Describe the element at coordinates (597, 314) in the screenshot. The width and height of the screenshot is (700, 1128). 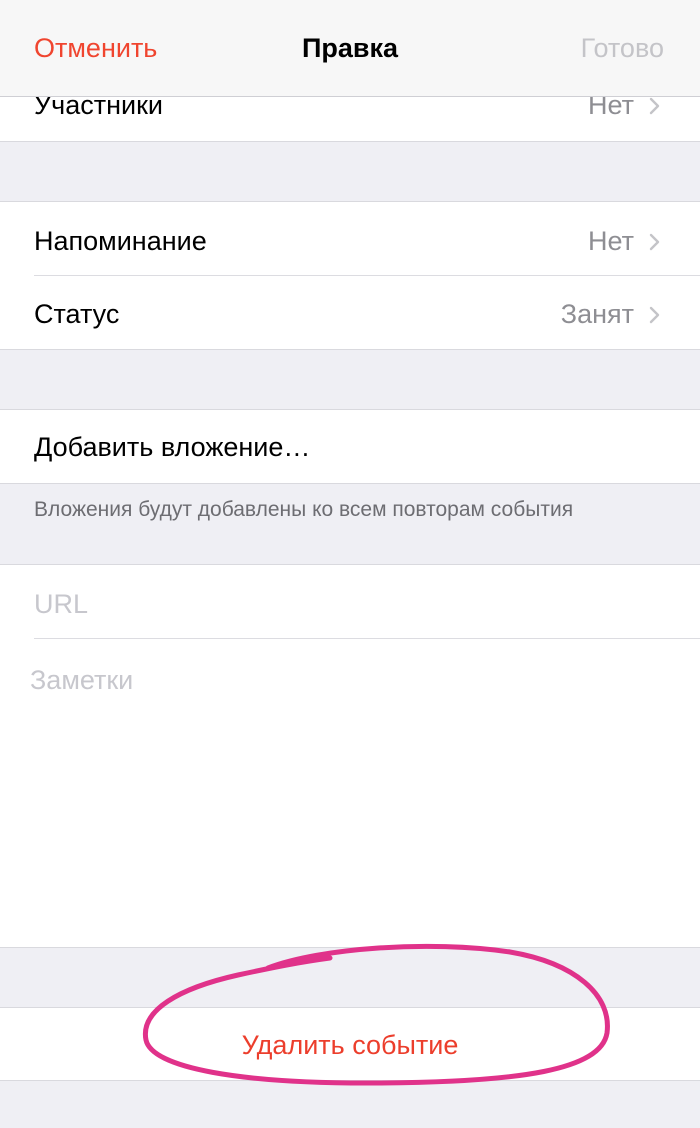
I see `status-value: Занят` at that location.